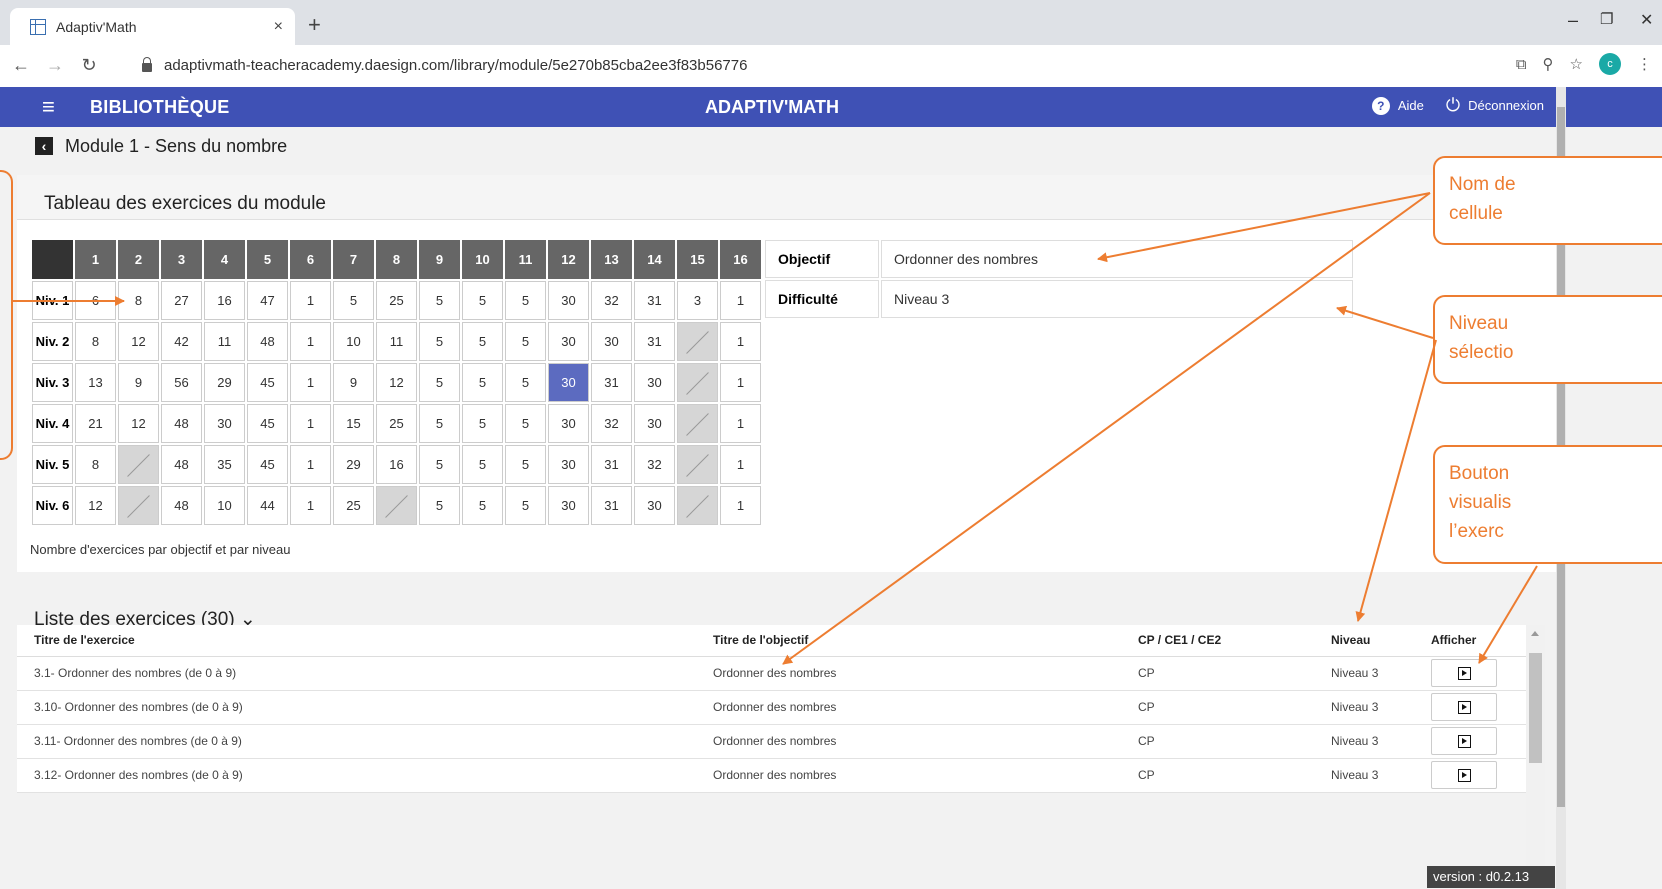 Image resolution: width=1662 pixels, height=889 pixels. I want to click on grid-col-header: 6, so click(310, 259).